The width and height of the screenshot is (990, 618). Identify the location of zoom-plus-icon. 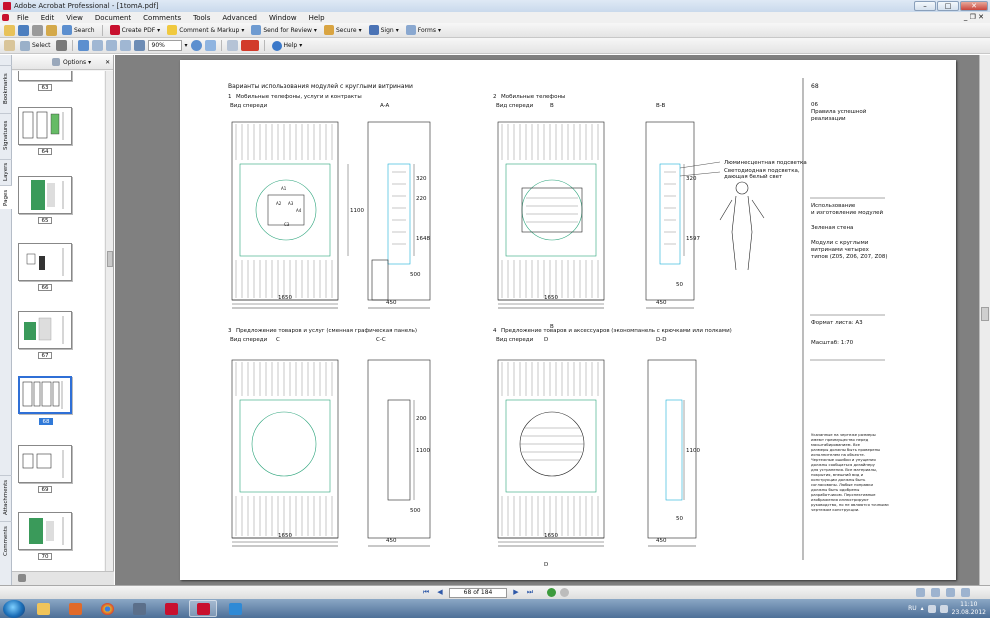
(196, 45).